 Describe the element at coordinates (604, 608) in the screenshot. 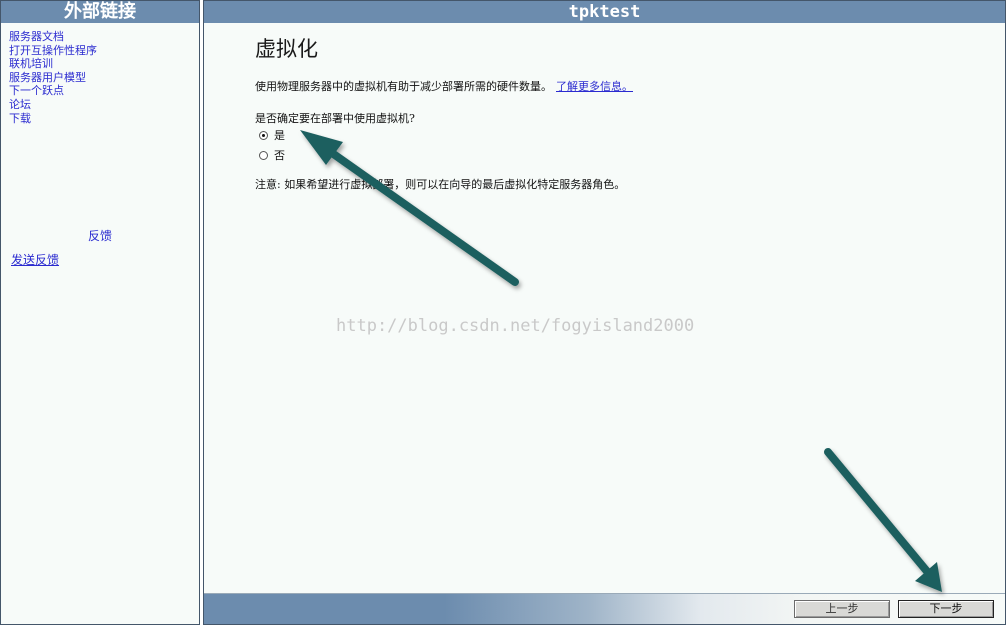

I see `wizard-button-bar: 上一步 下一步` at that location.